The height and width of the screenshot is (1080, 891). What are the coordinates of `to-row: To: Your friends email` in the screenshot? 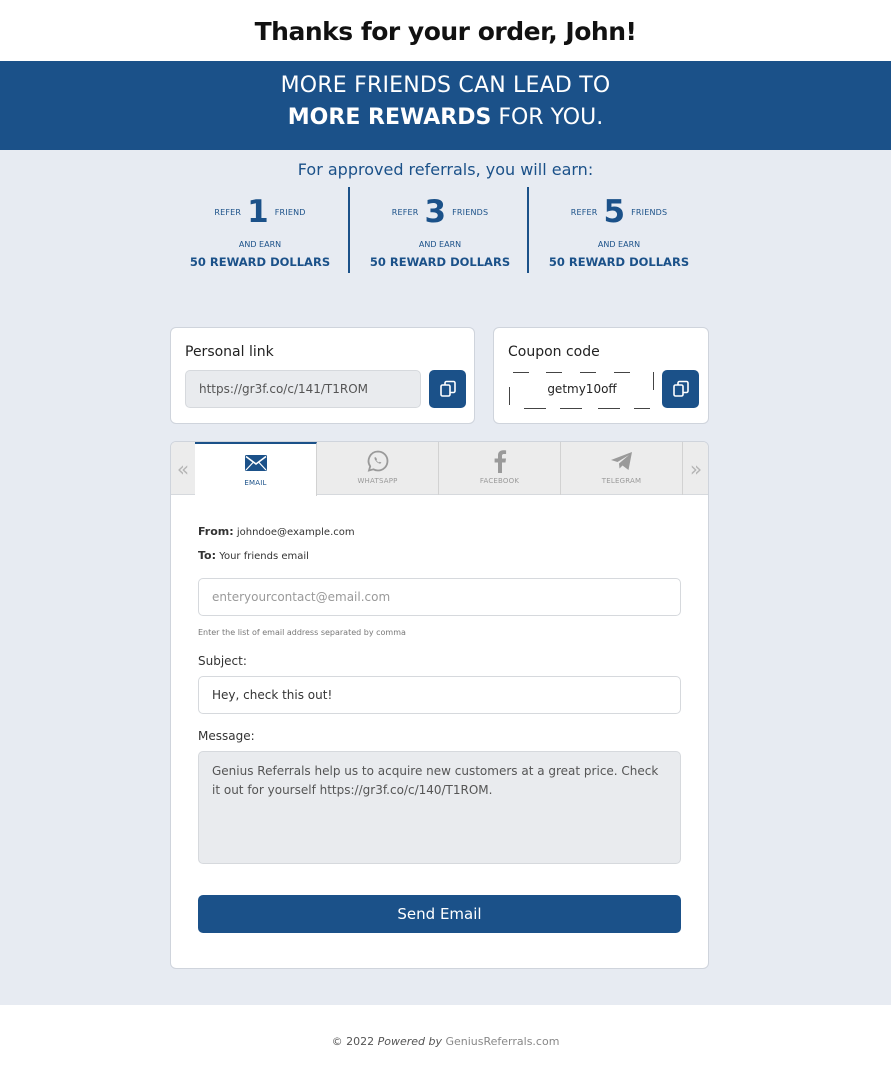 It's located at (253, 555).